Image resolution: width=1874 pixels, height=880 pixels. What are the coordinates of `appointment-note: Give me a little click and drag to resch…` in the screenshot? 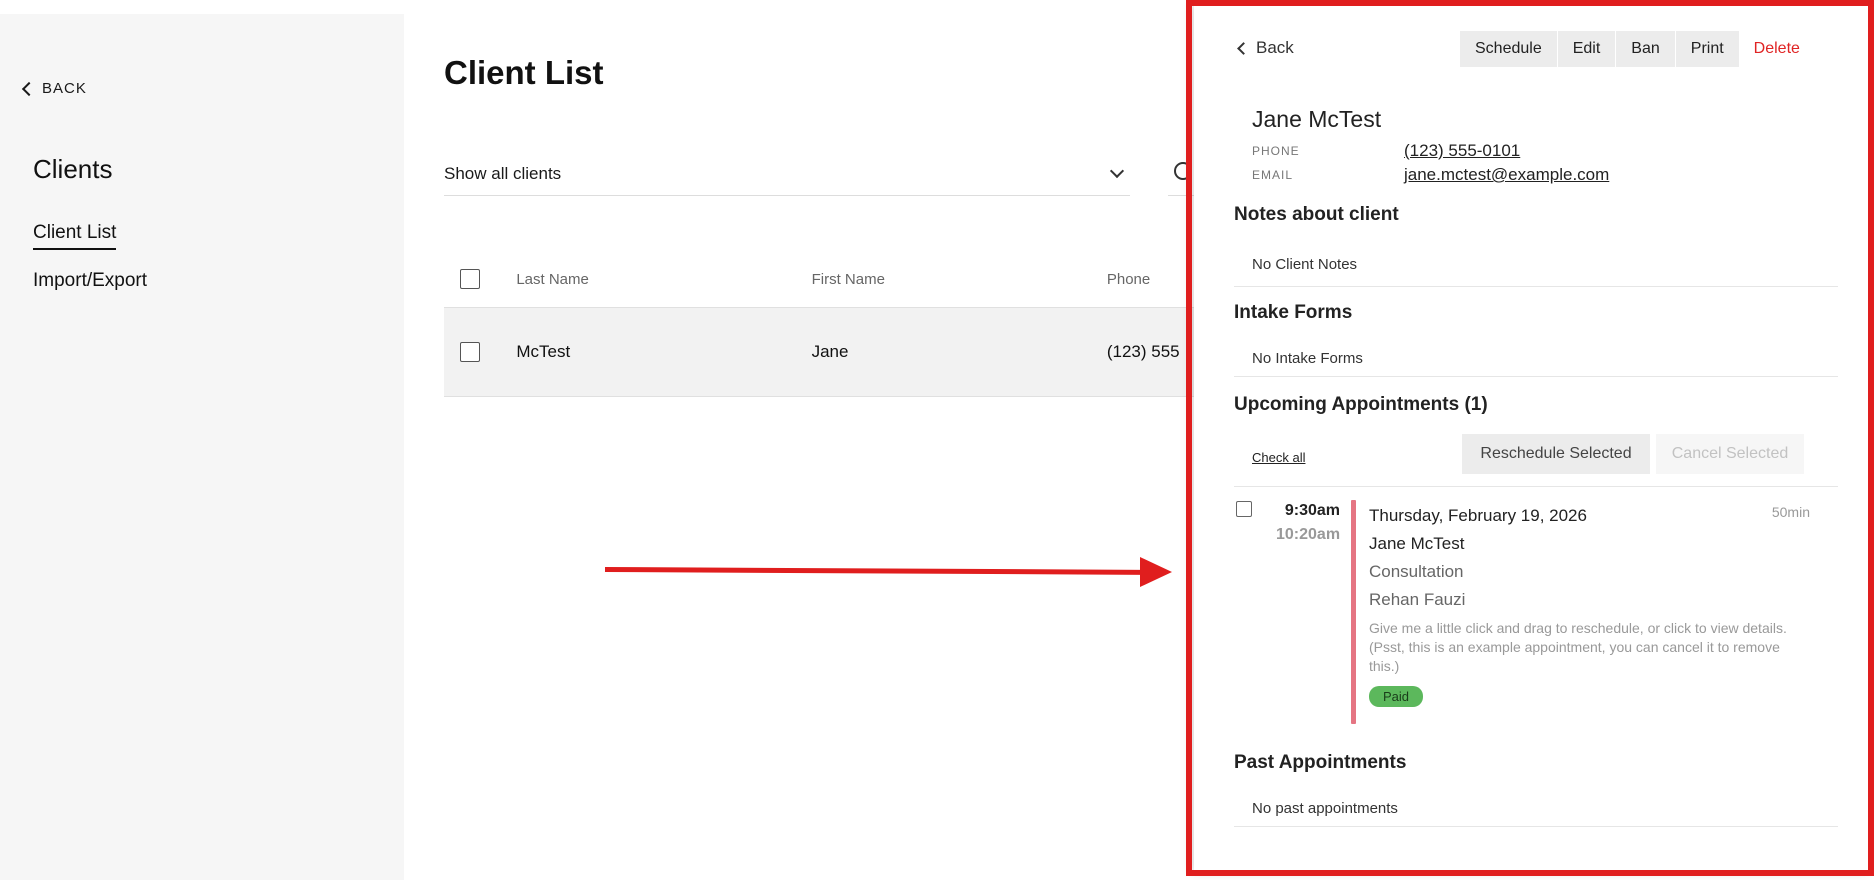 It's located at (1589, 647).